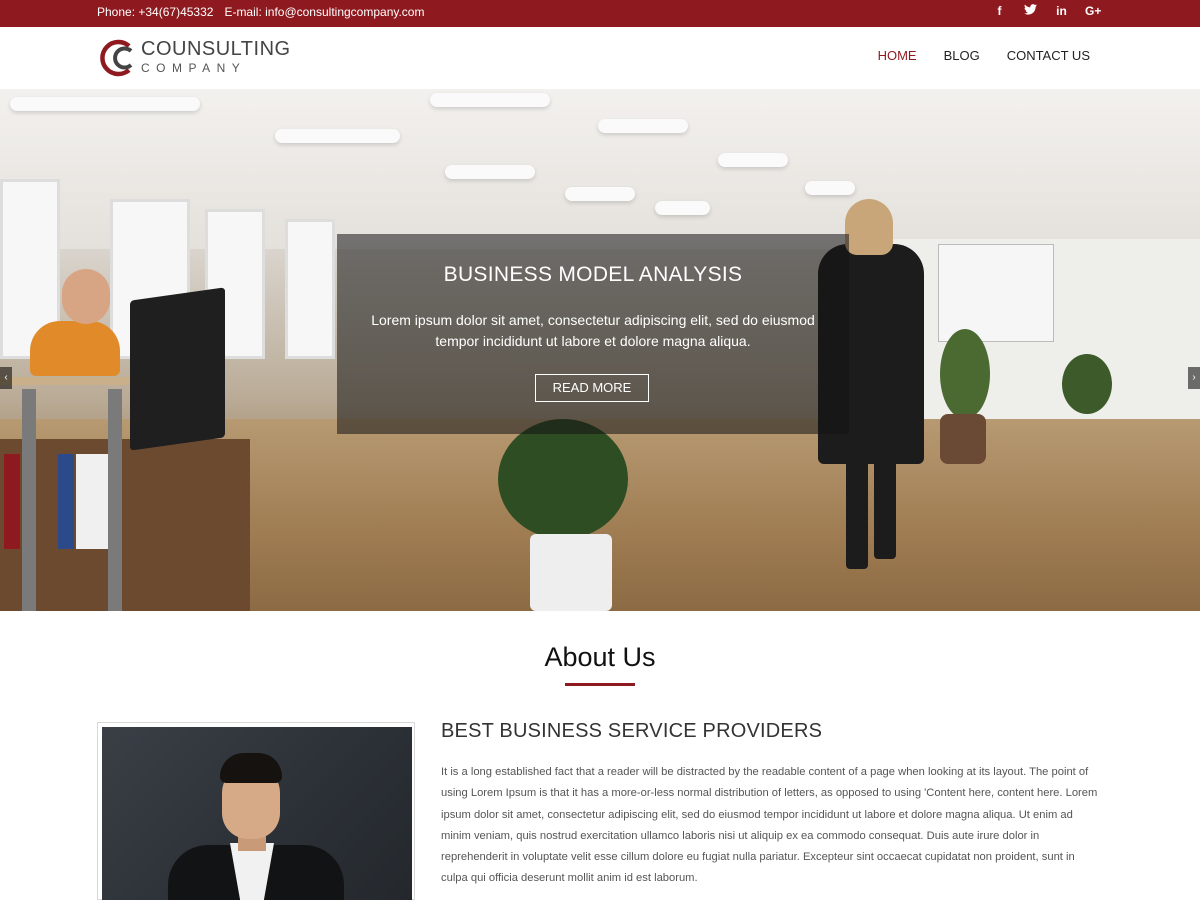  What do you see at coordinates (600, 657) in the screenshot?
I see `about-title: About Us` at bounding box center [600, 657].